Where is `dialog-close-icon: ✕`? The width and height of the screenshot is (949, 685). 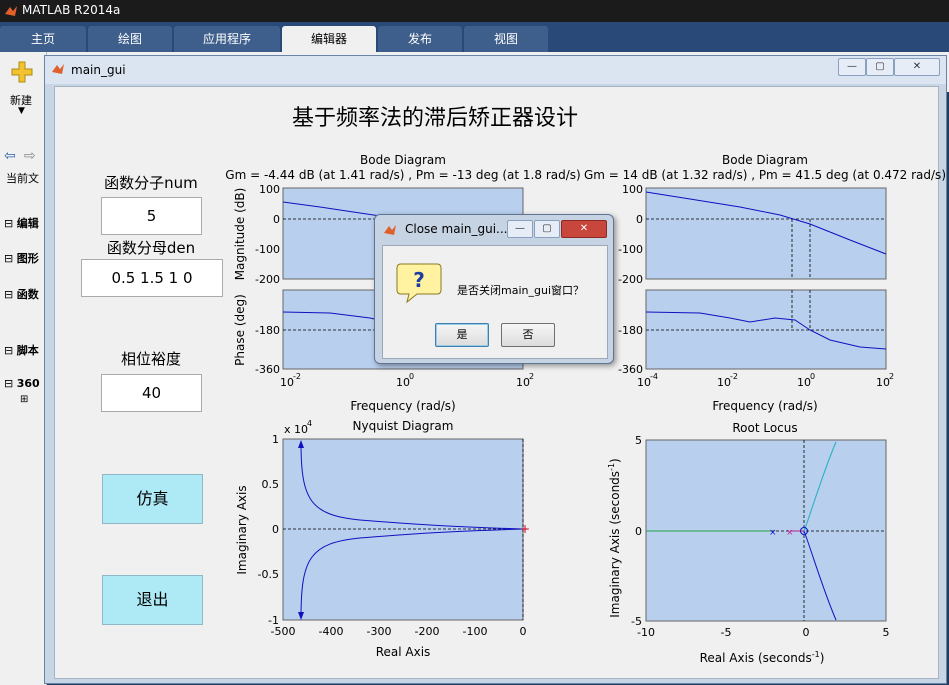 dialog-close-icon: ✕ is located at coordinates (584, 229).